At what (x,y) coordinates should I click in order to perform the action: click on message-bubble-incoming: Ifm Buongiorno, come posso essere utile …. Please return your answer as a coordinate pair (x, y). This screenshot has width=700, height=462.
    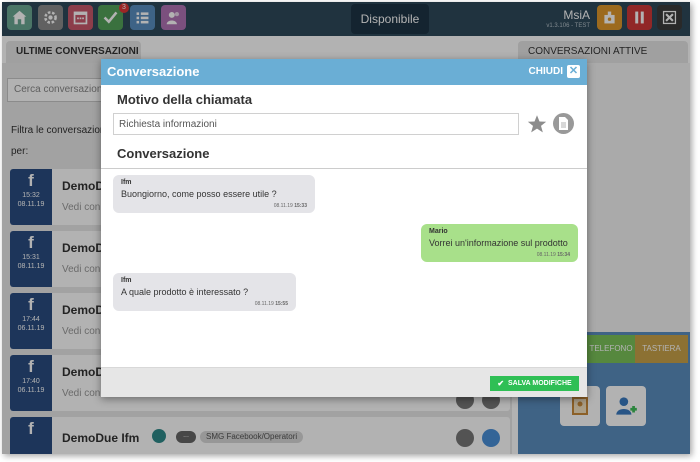
    Looking at the image, I should click on (214, 194).